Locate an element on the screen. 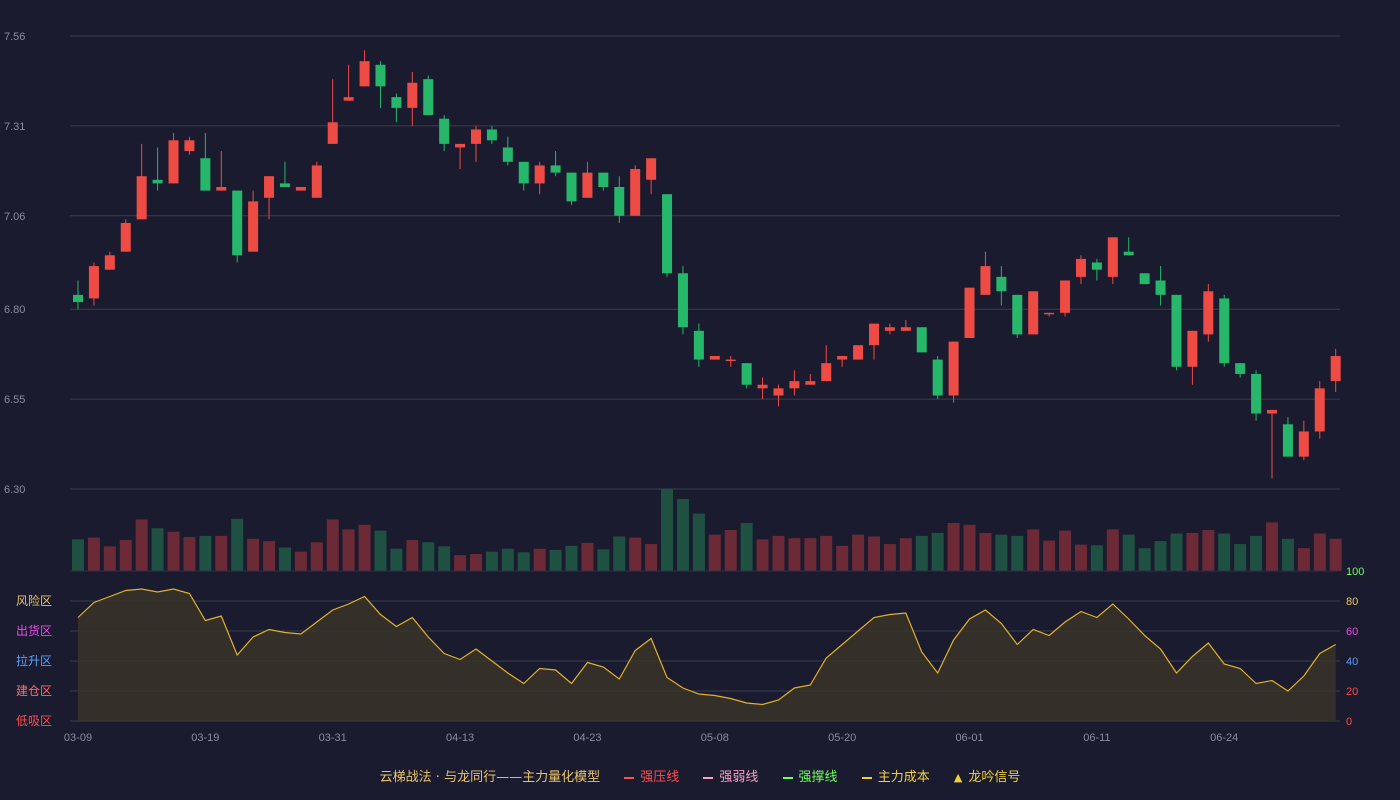  legend-item-support-line: 强撑线 is located at coordinates (810, 775).